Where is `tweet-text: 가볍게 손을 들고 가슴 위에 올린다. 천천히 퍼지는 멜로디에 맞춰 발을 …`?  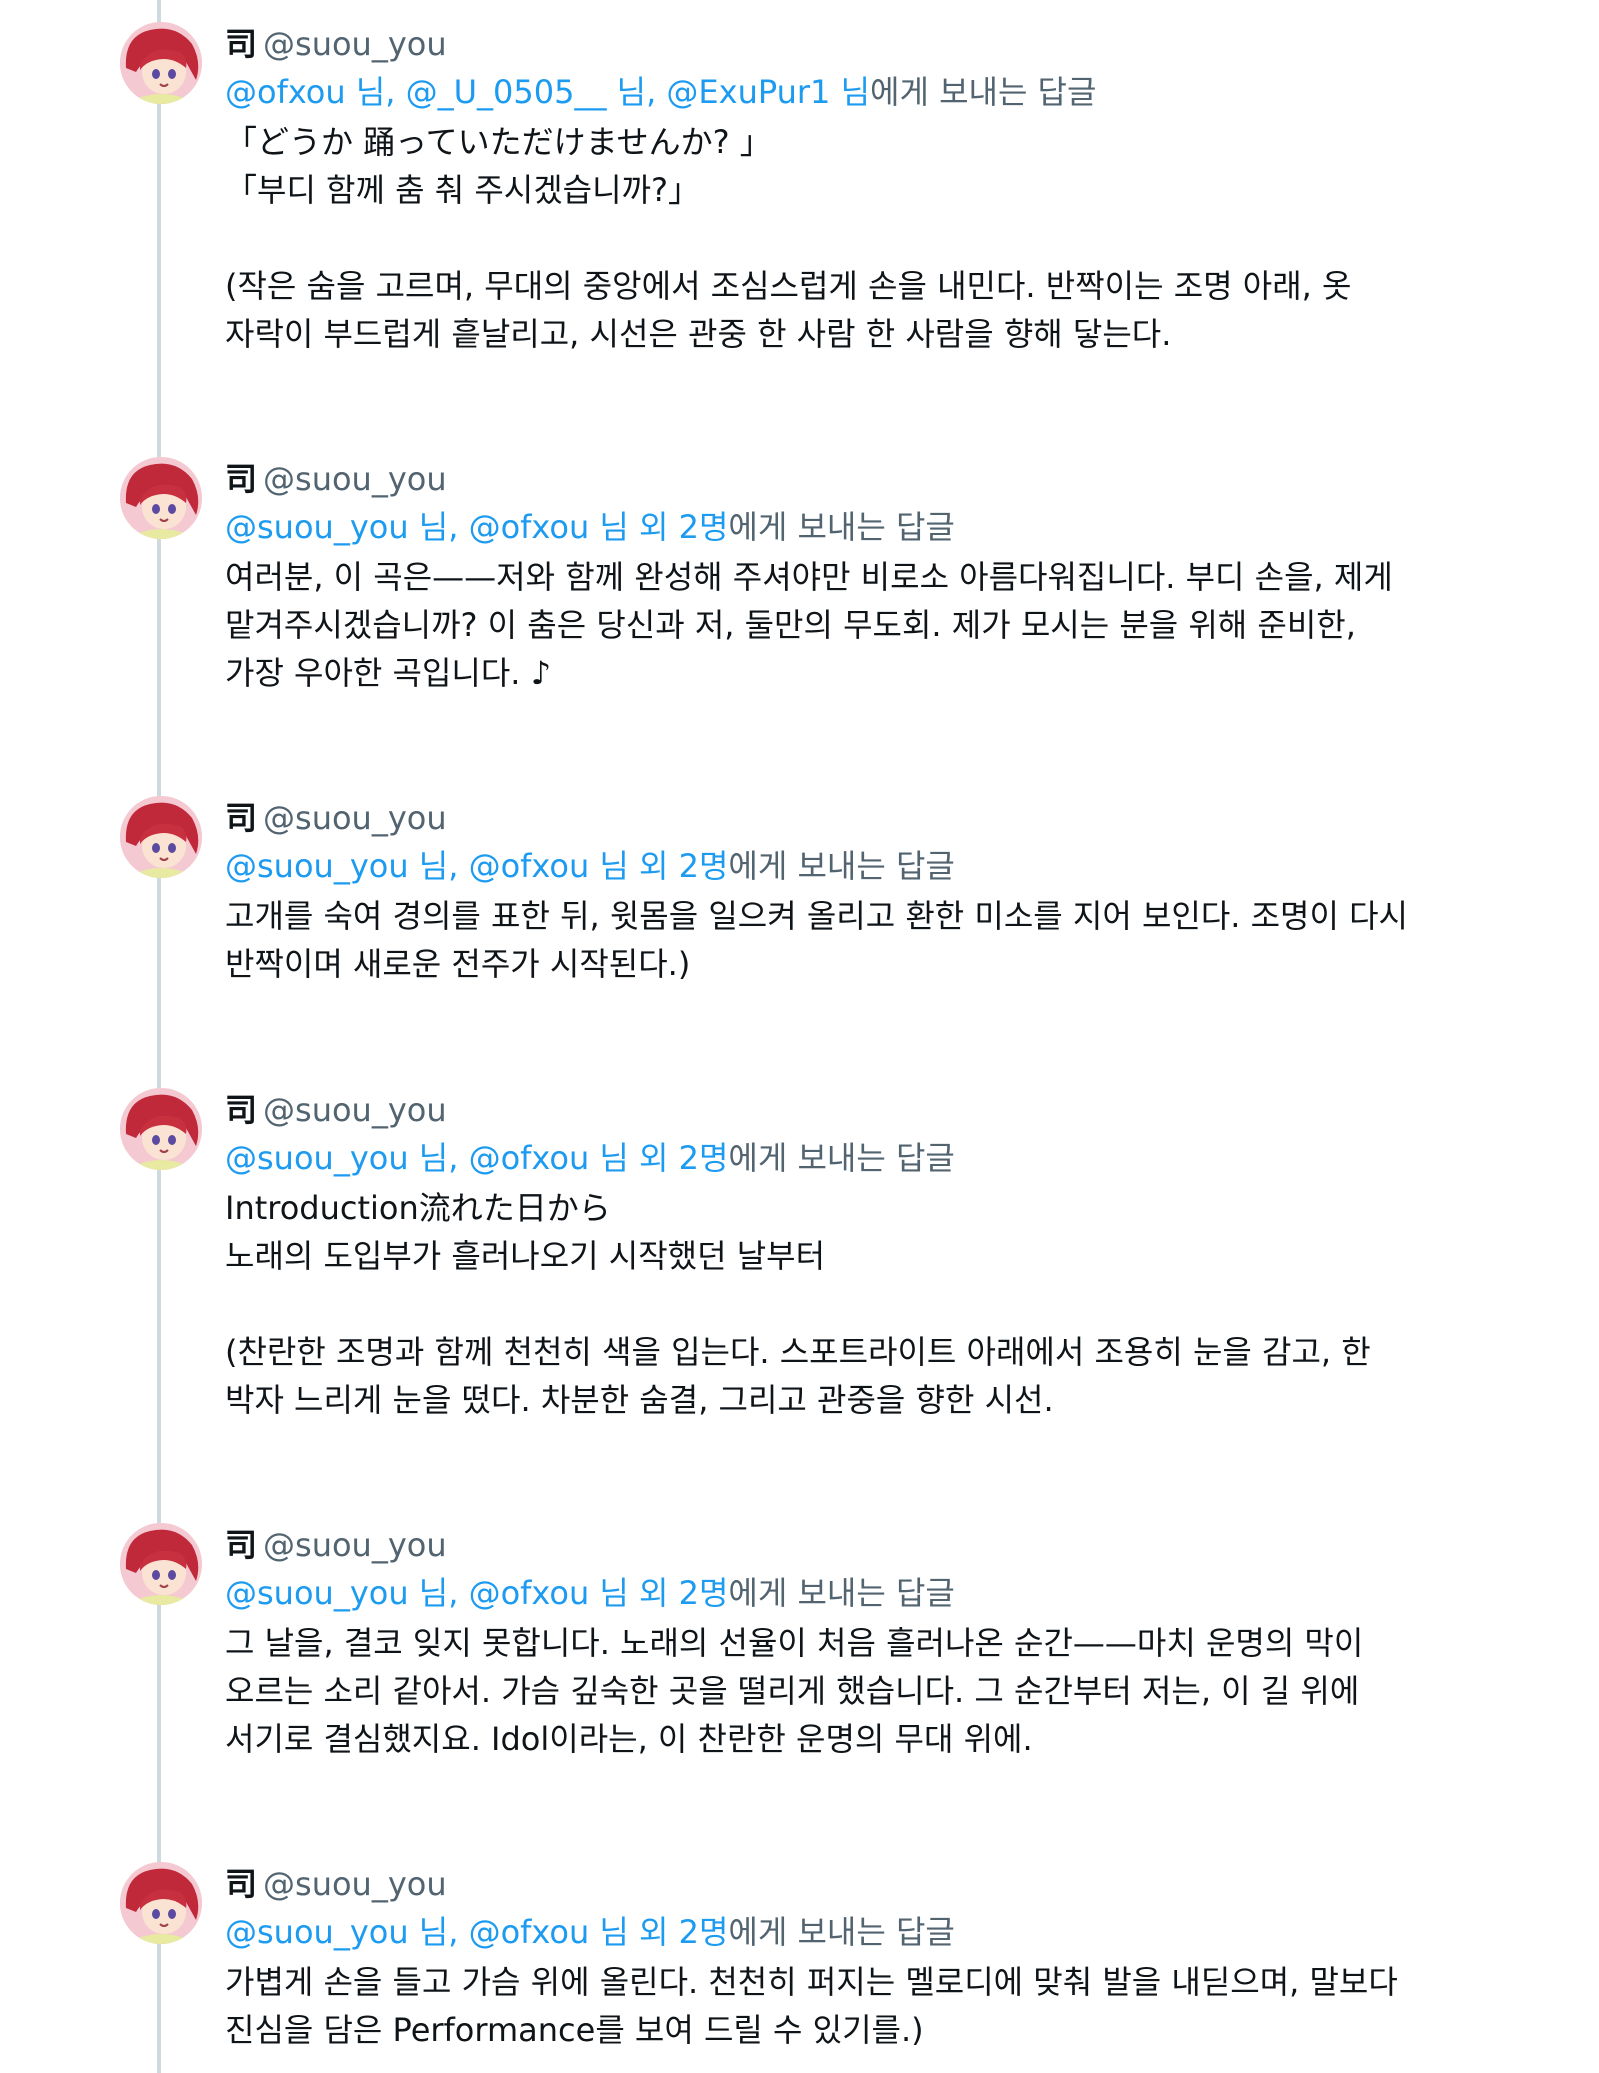
tweet-text: 가볍게 손을 들고 가슴 위에 올린다. 천천히 퍼지는 멜로디에 맞춰 발을 … is located at coordinates (811, 2006).